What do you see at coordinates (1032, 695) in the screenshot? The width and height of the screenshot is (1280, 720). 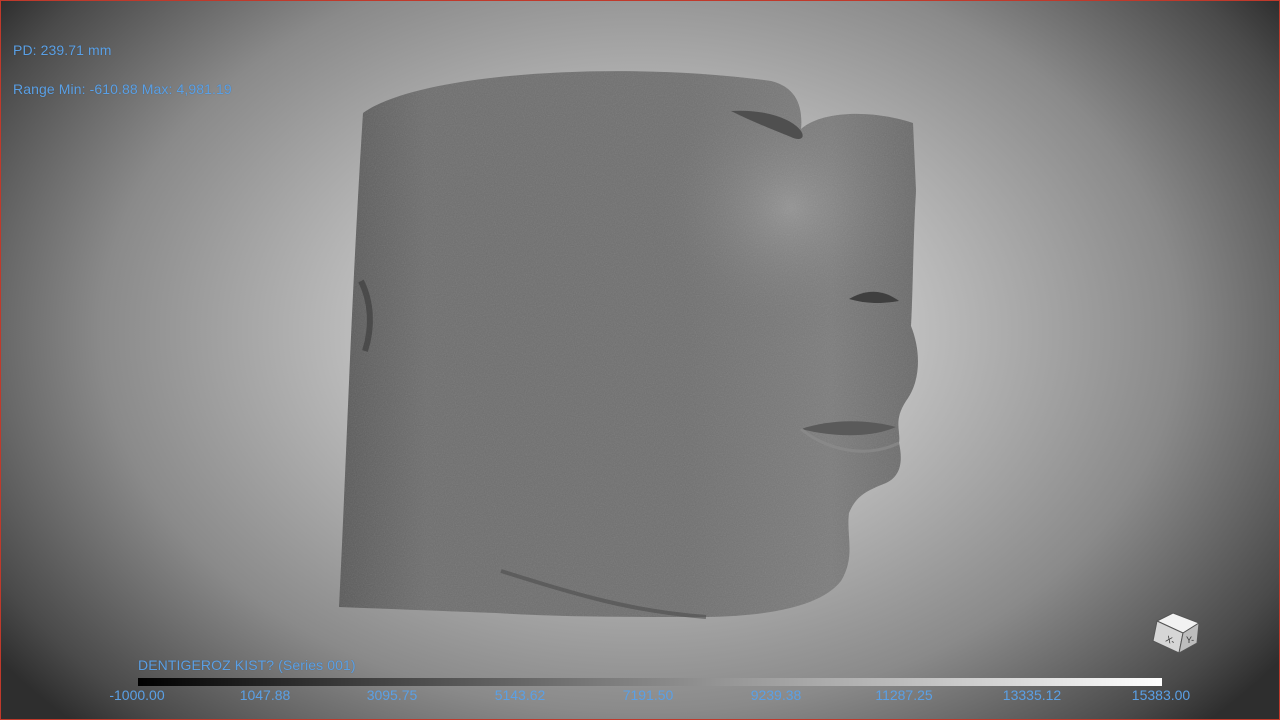 I see `colorbar-tick: 13335.12` at bounding box center [1032, 695].